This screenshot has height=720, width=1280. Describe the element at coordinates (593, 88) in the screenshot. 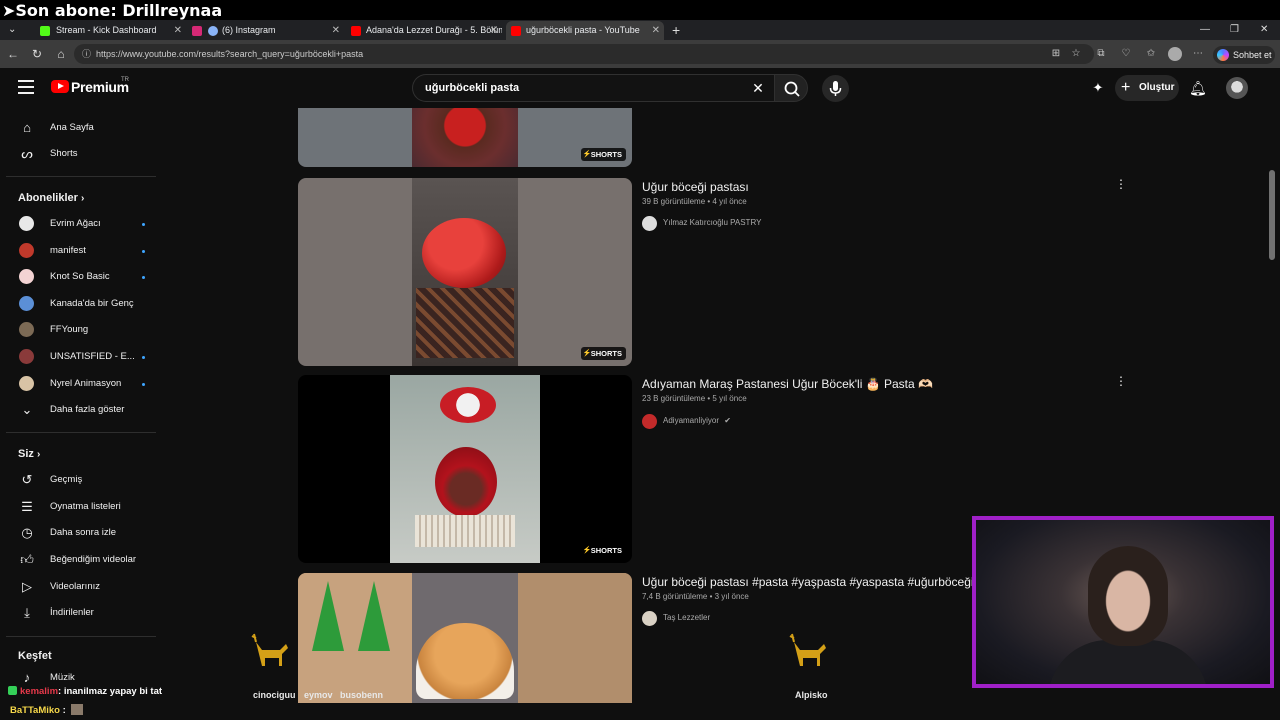

I see `search-input: uğurböcekli pasta` at that location.